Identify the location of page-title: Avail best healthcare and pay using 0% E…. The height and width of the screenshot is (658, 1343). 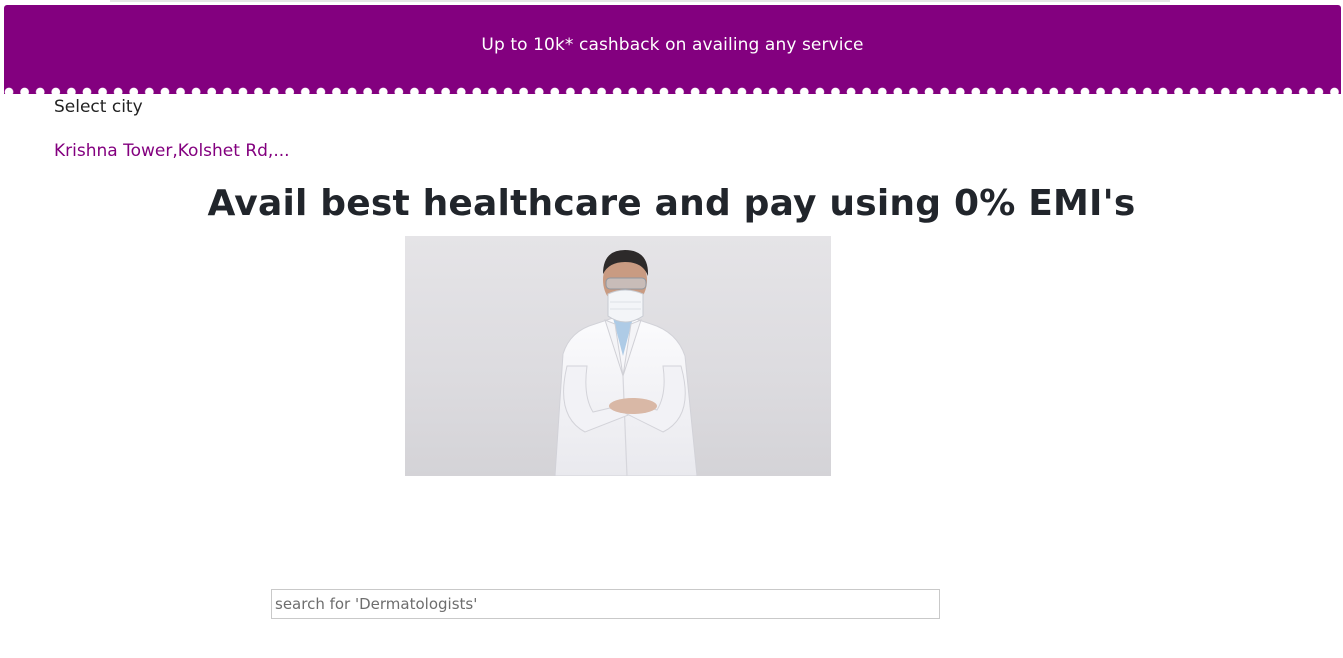
(671, 203).